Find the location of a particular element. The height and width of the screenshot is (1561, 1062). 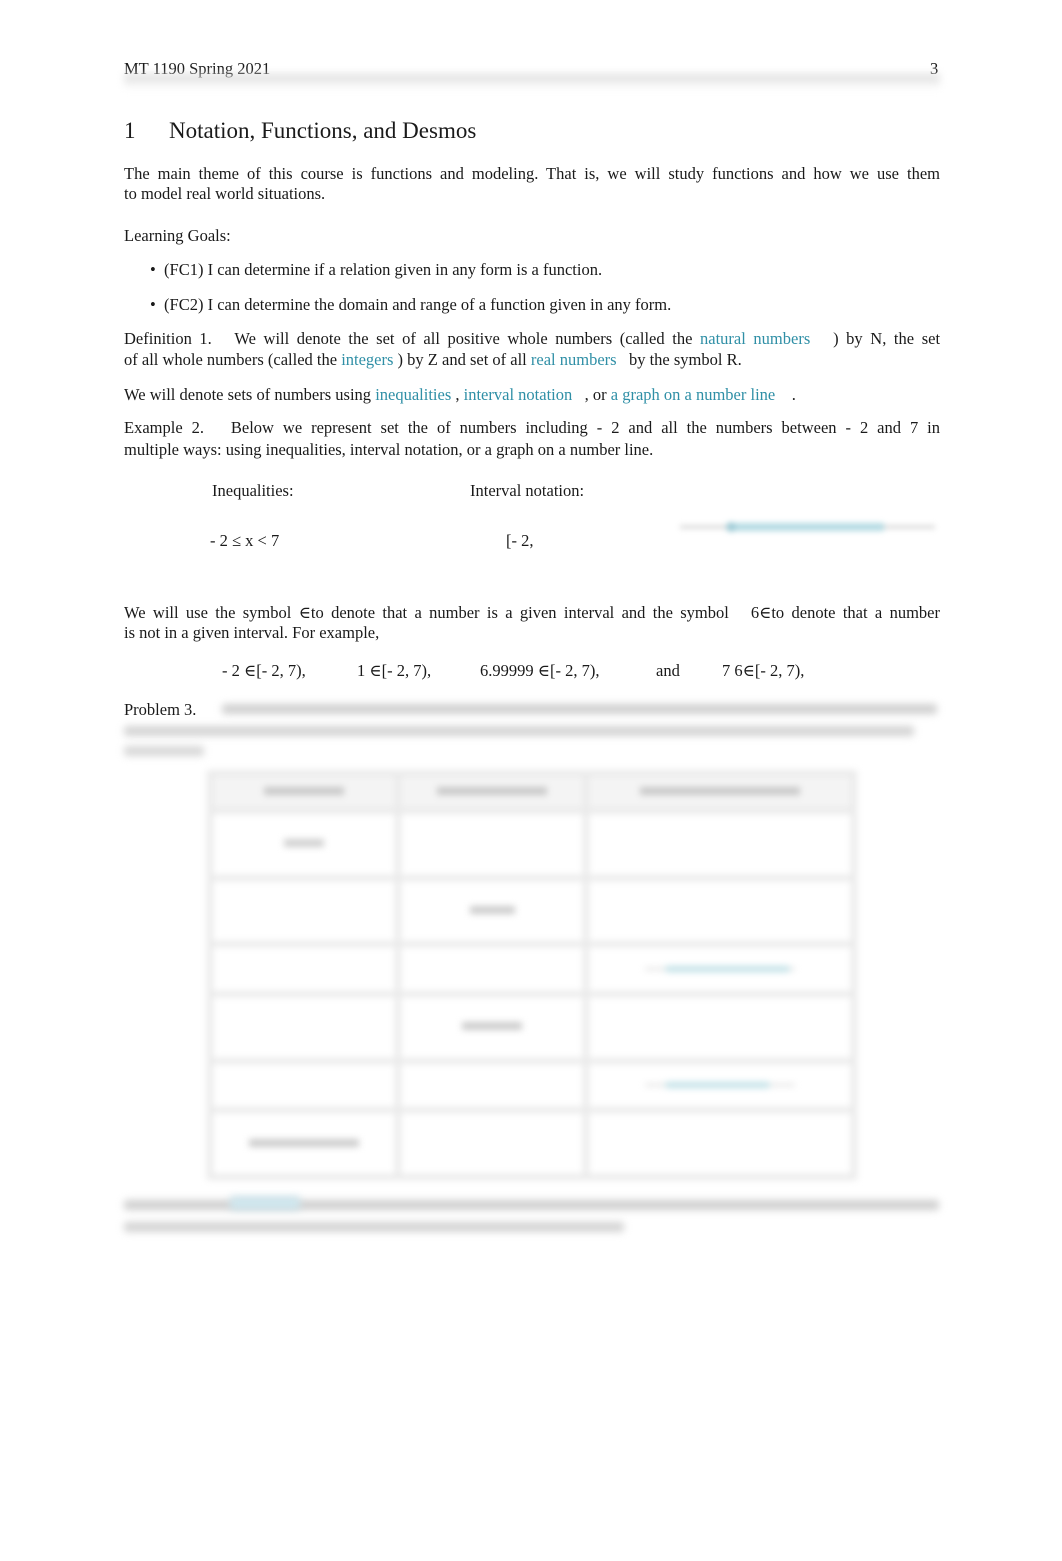

closed-endpoint is located at coordinates (731, 527).